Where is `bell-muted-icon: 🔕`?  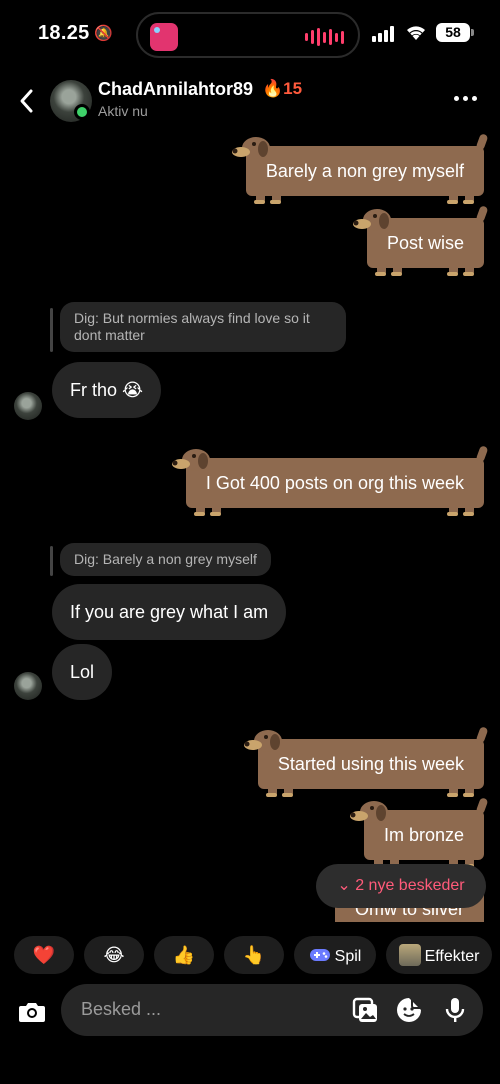 bell-muted-icon: 🔕 is located at coordinates (103, 33).